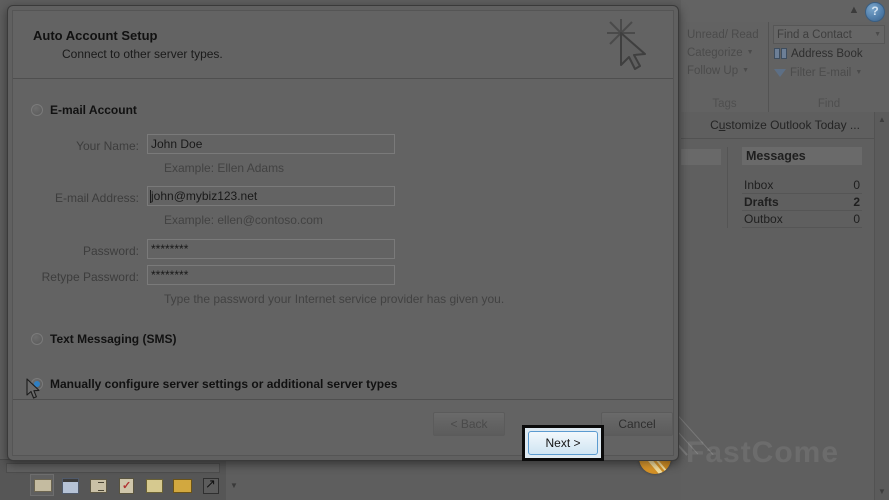 This screenshot has width=889, height=500. I want to click on navigation-icon-strip: ▼, so click(134, 485).